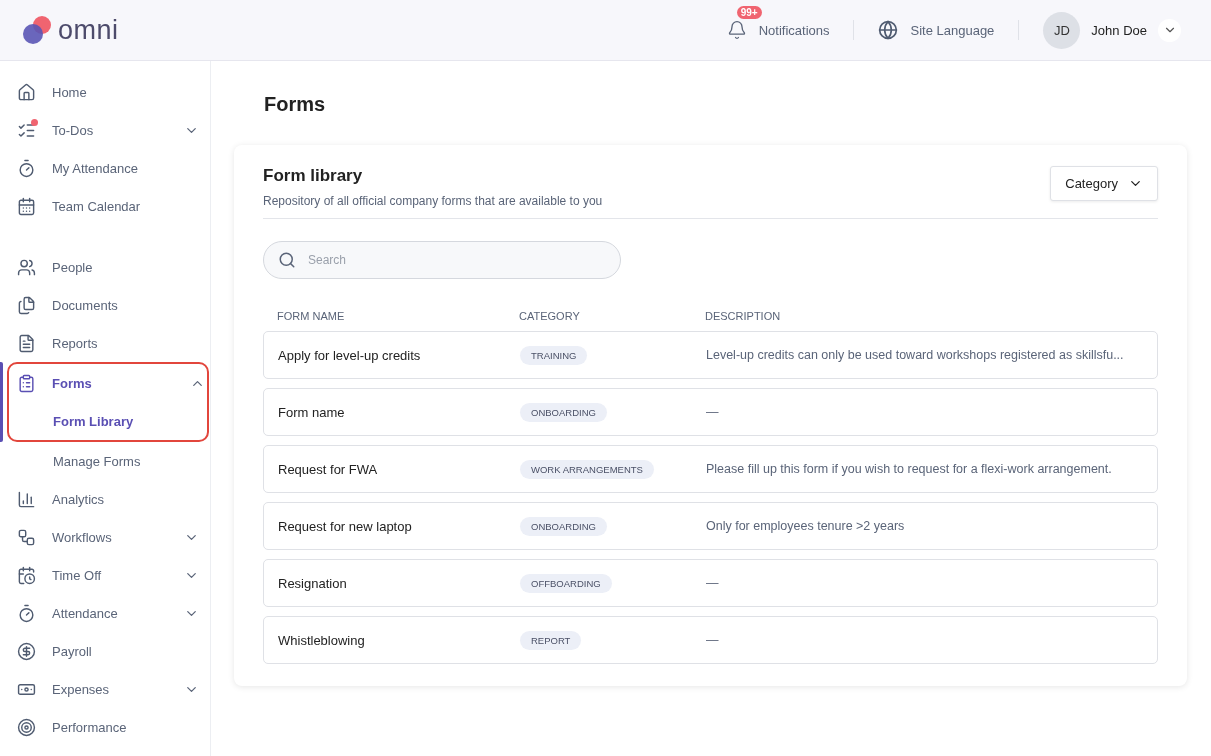 This screenshot has height=756, width=1211. What do you see at coordinates (26, 383) in the screenshot?
I see `clipboard-icon` at bounding box center [26, 383].